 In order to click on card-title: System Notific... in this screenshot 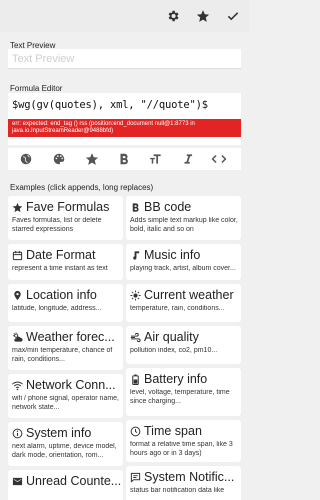, I will do `click(189, 477)`.